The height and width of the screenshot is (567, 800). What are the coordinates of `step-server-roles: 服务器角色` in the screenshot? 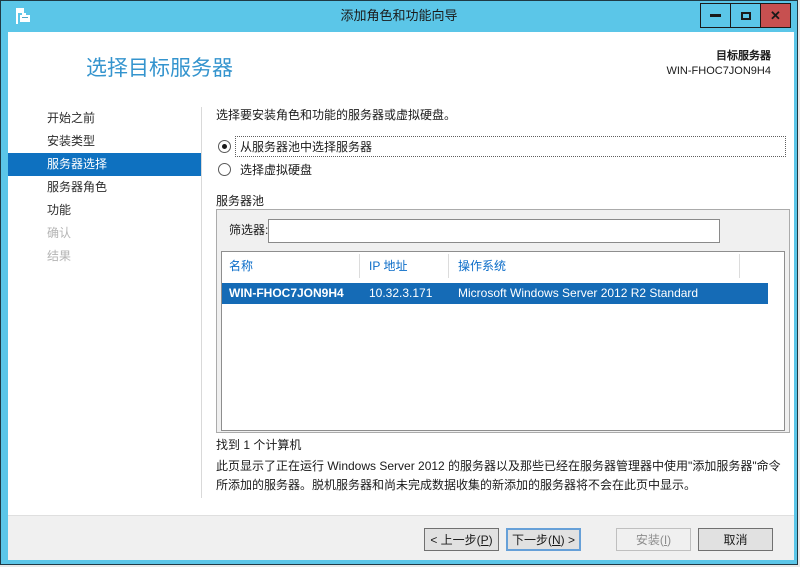 It's located at (104, 187).